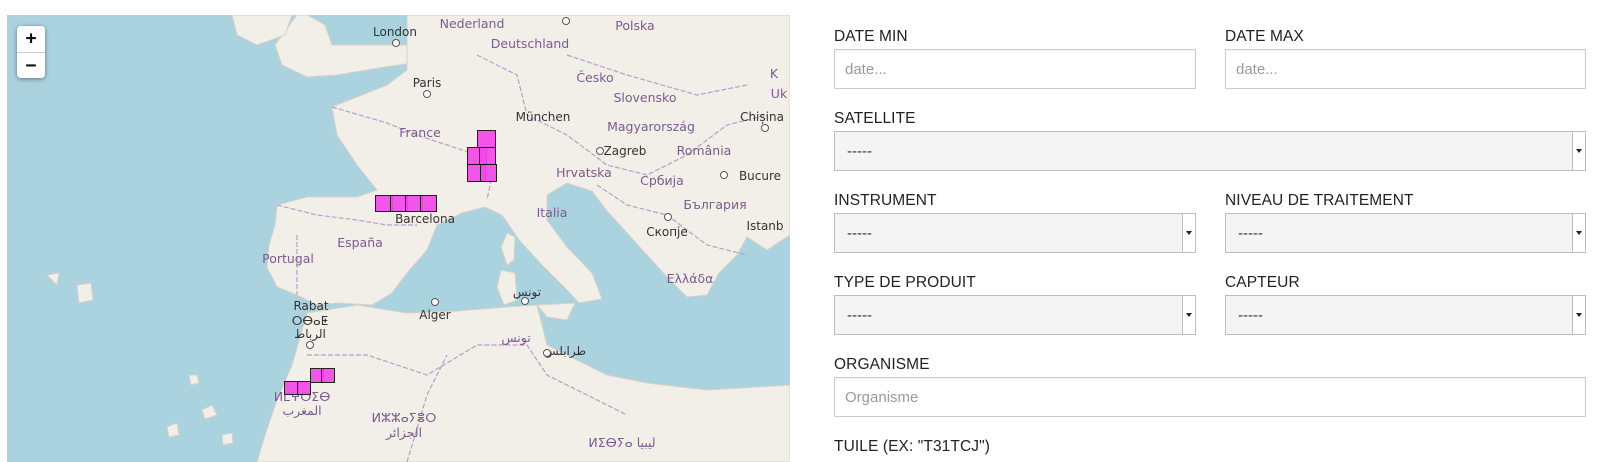 Image resolution: width=1600 pixels, height=462 pixels. Describe the element at coordinates (871, 36) in the screenshot. I see `date-min-label: DATE MIN` at that location.